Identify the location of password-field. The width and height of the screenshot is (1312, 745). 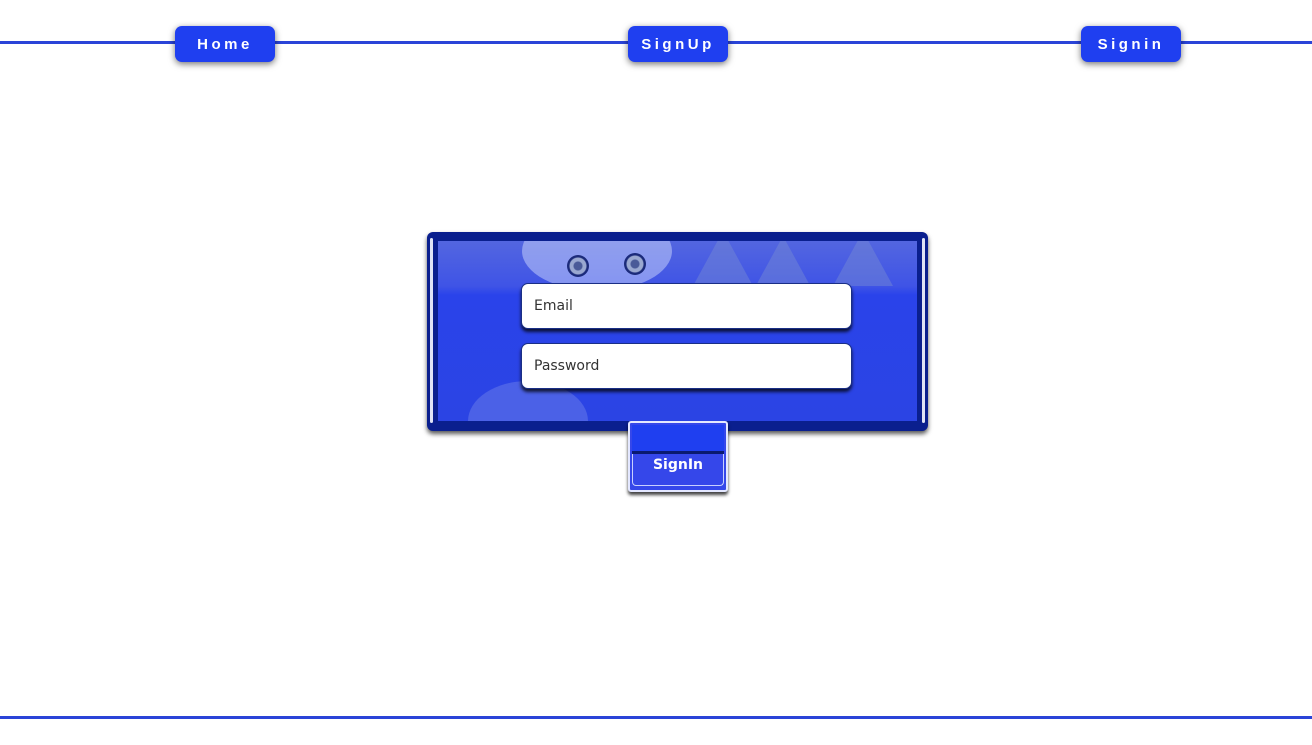
(686, 366).